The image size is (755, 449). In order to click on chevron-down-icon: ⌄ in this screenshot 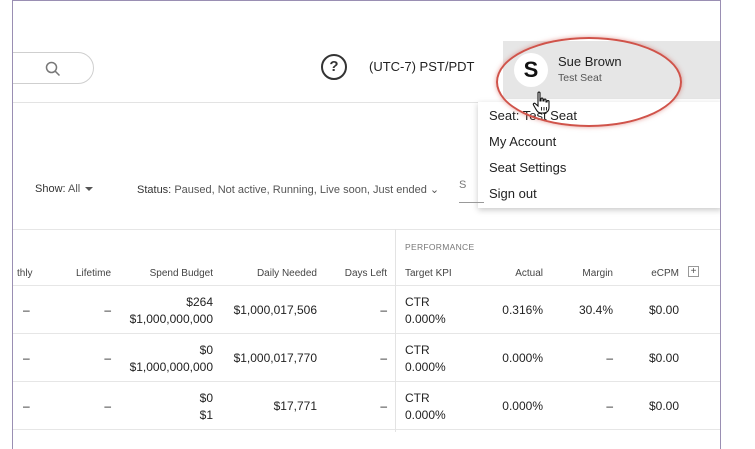, I will do `click(433, 190)`.